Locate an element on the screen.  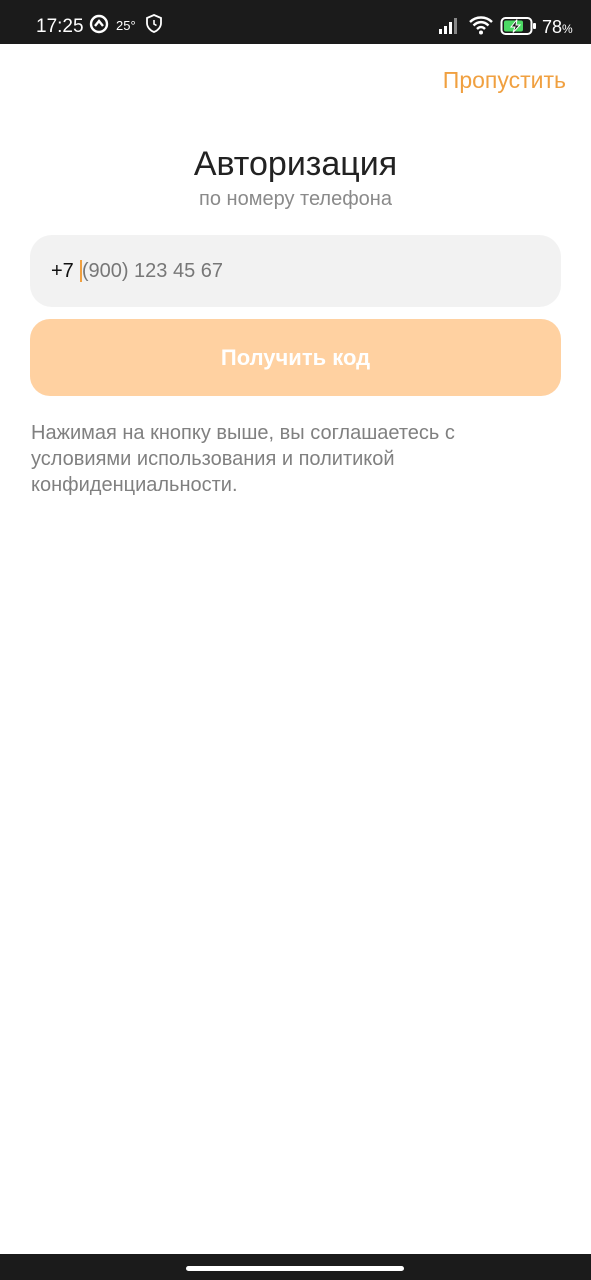
battery-percent: 78% is located at coordinates (557, 27).